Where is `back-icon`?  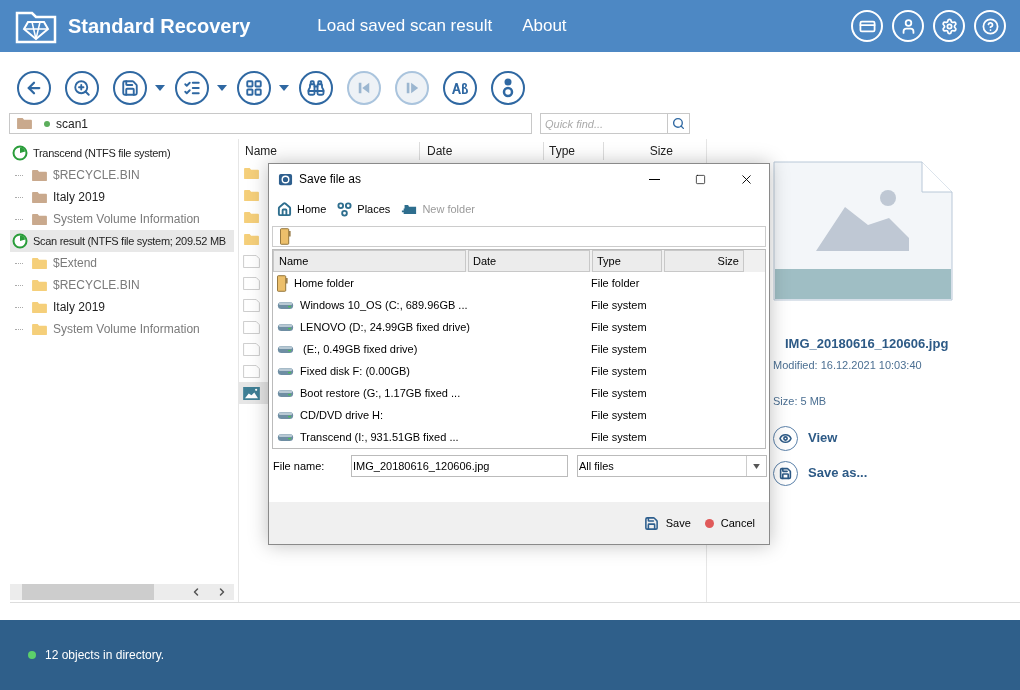
back-icon is located at coordinates (34, 88).